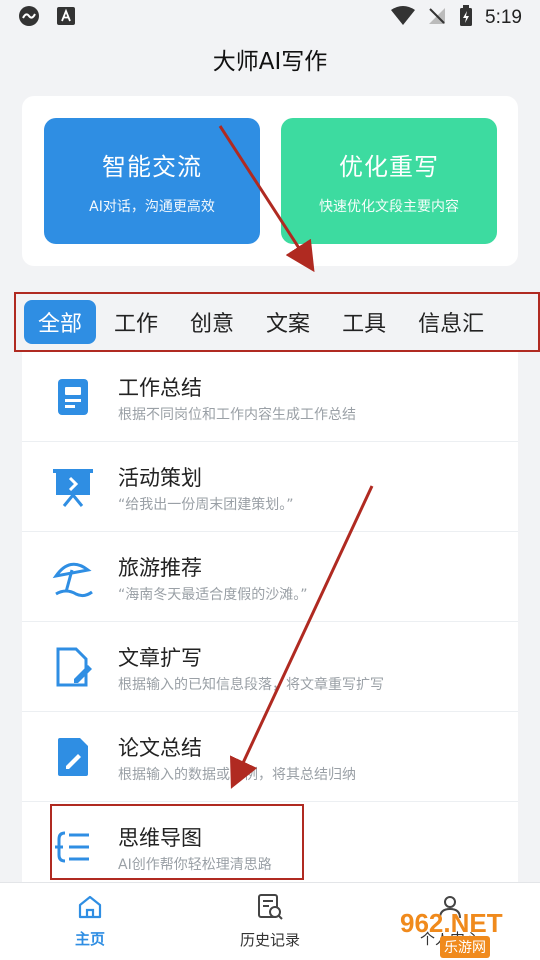 The width and height of the screenshot is (540, 960). What do you see at coordinates (160, 658) in the screenshot?
I see `list-item-title: 文章扩写` at bounding box center [160, 658].